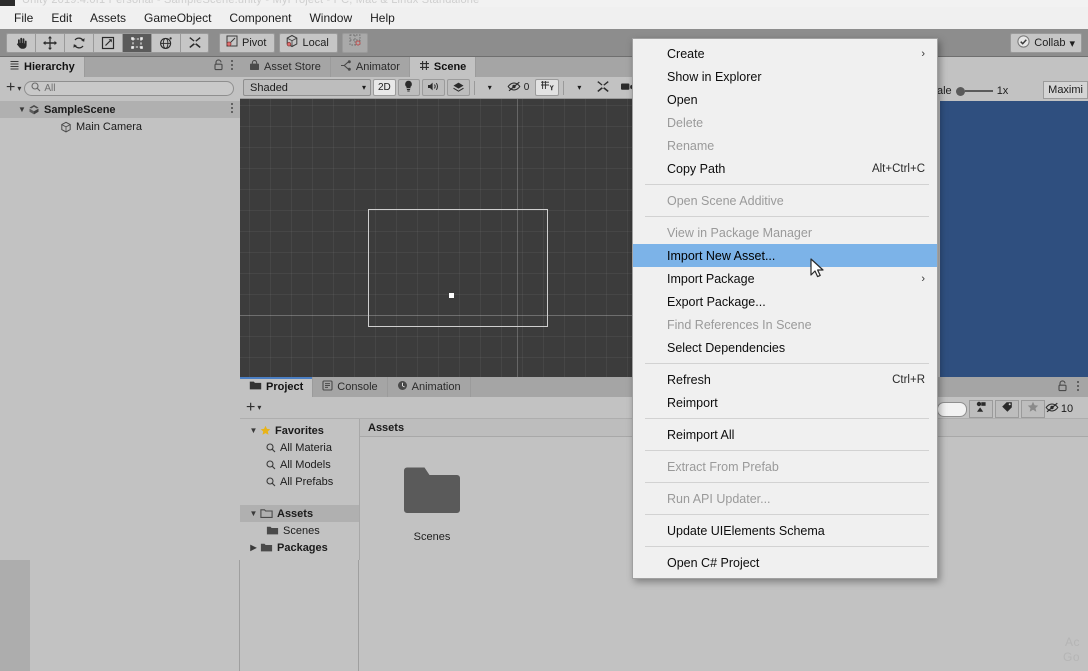 The height and width of the screenshot is (671, 1088). What do you see at coordinates (307, 87) in the screenshot?
I see `shading-mode-dropdown: Shaded ▾` at bounding box center [307, 87].